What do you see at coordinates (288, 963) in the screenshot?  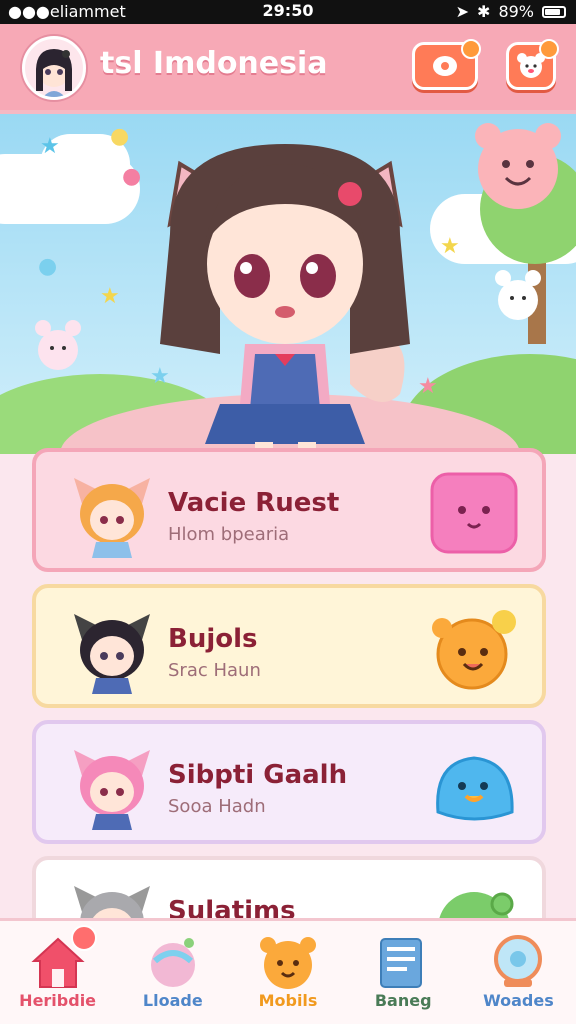 I see `bear-icon` at bounding box center [288, 963].